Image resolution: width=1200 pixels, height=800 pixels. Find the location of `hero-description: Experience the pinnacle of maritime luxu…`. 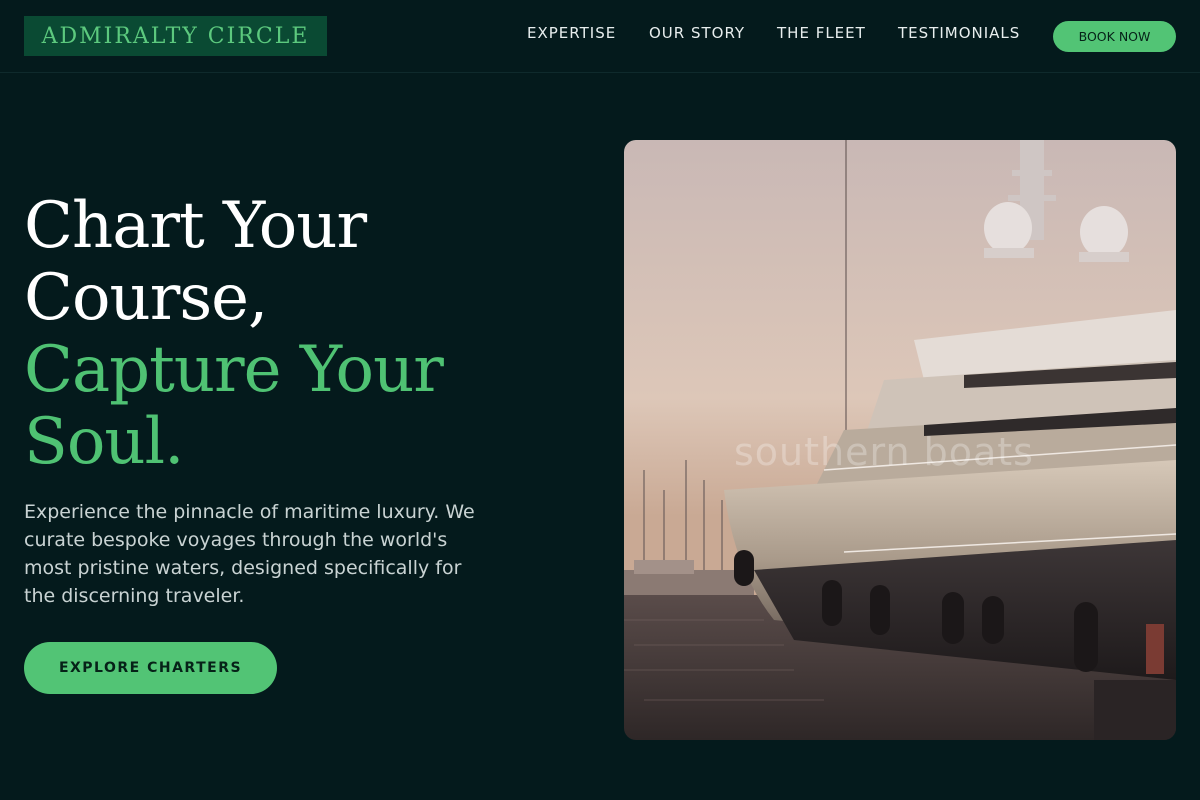

hero-description: Experience the pinnacle of maritime luxu… is located at coordinates (249, 554).